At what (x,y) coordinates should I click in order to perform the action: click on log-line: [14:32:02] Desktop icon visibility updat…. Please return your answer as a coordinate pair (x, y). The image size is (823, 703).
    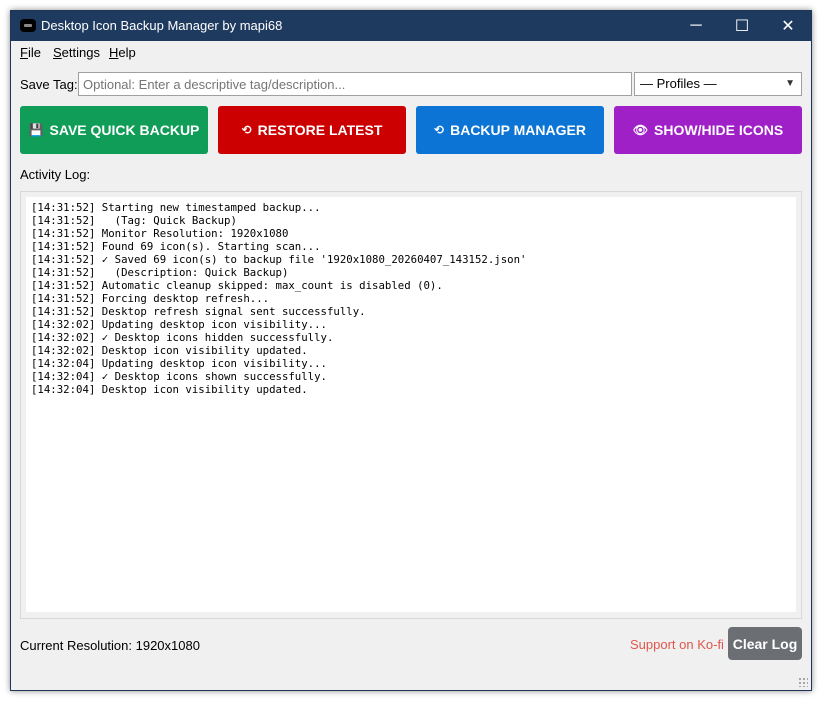
    Looking at the image, I should click on (169, 350).